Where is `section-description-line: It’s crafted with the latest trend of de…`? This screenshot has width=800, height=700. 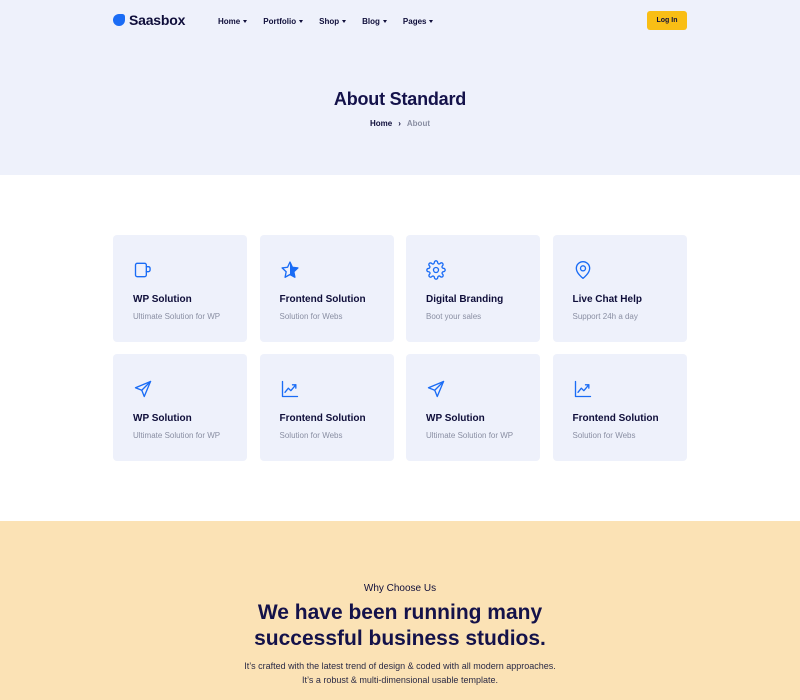 section-description-line: It’s crafted with the latest trend of de… is located at coordinates (400, 666).